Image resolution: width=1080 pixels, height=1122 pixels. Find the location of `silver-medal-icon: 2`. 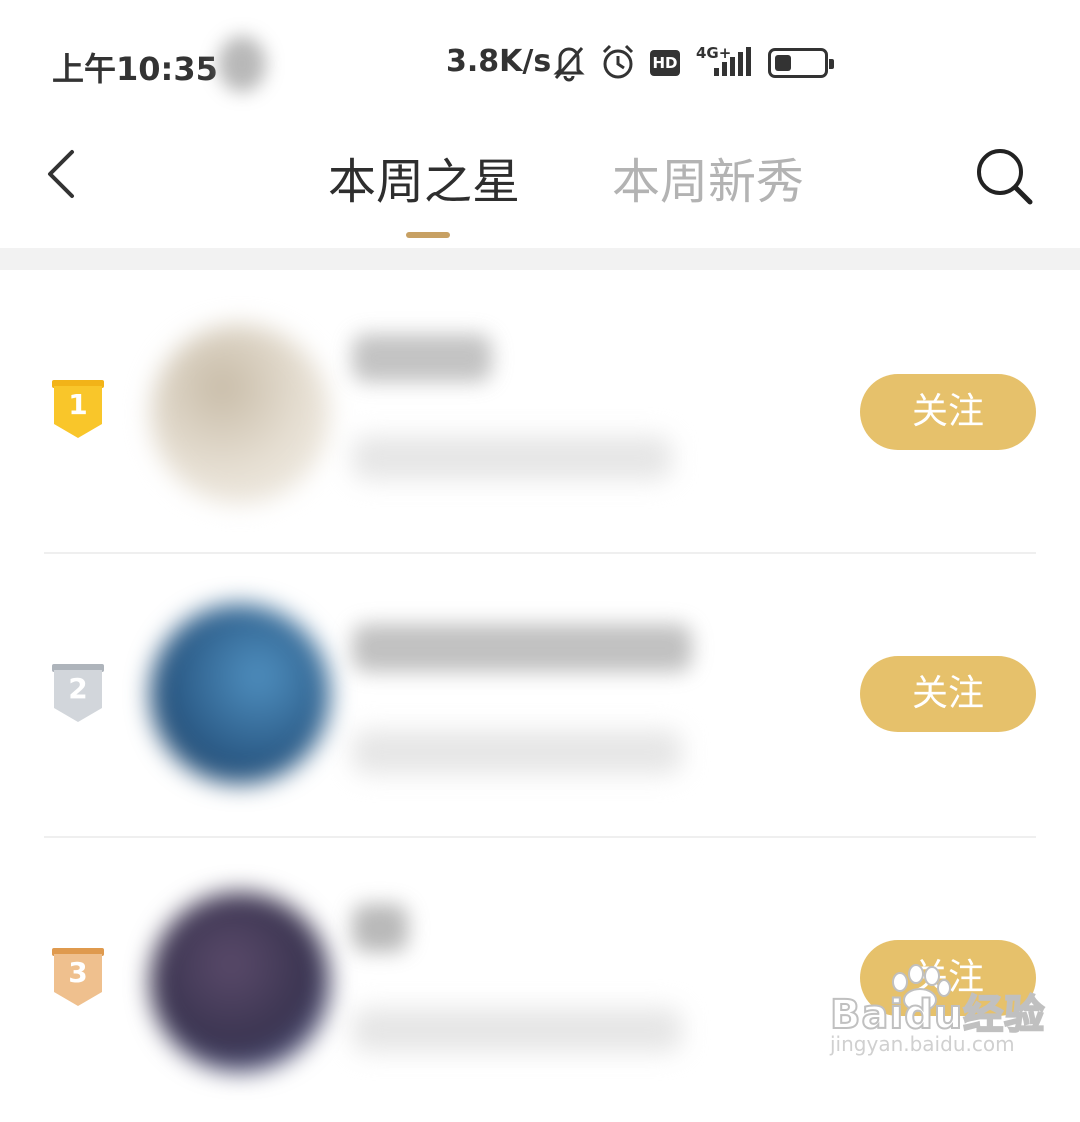

silver-medal-icon: 2 is located at coordinates (78, 693).